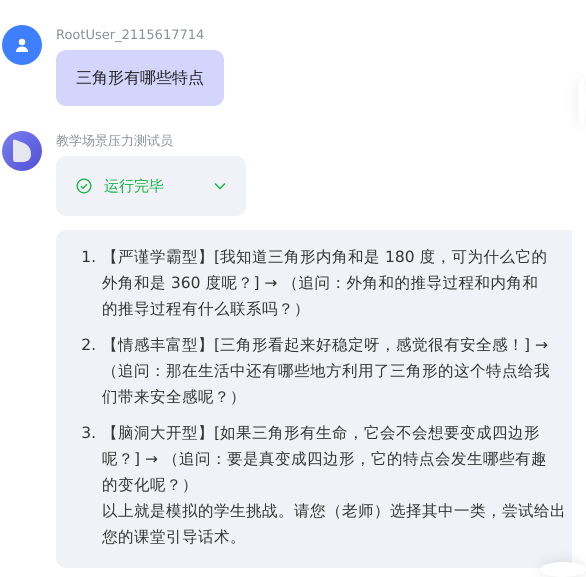  What do you see at coordinates (151, 186) in the screenshot?
I see `status-toggle: 运行完毕` at bounding box center [151, 186].